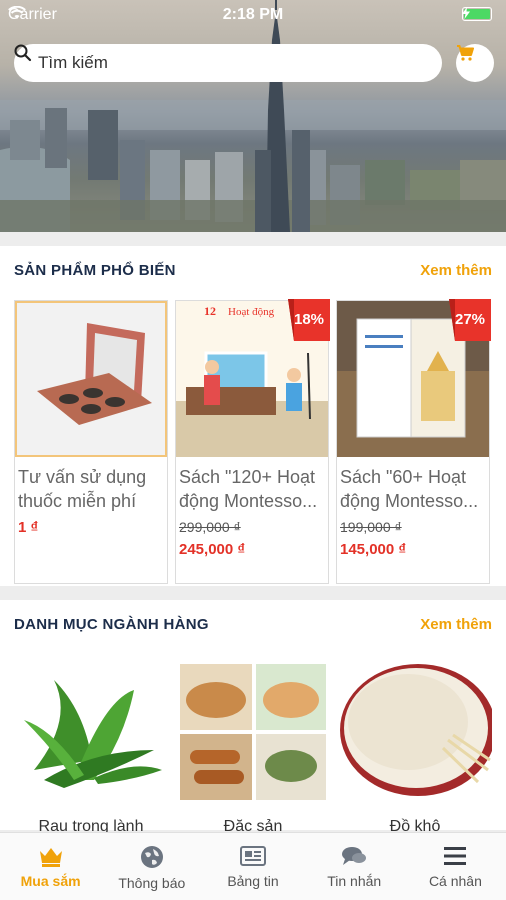 This screenshot has width=506, height=900. I want to click on product-old-price: 299,000 ₫, so click(210, 527).